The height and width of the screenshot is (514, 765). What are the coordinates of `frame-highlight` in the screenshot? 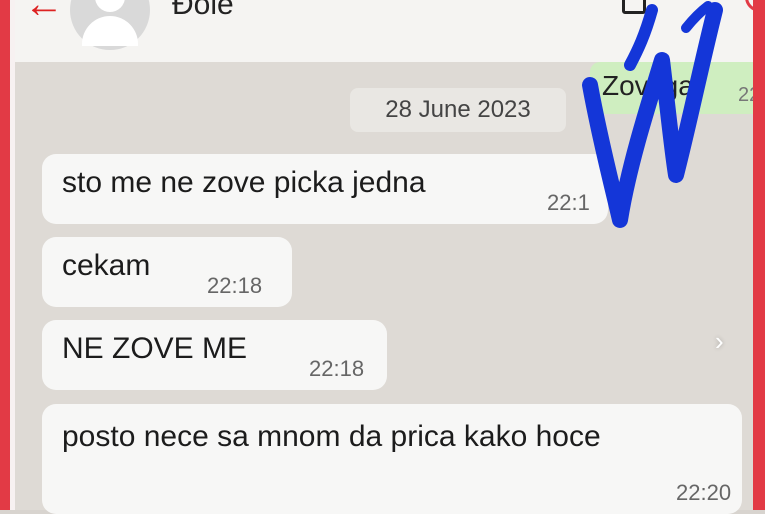 It's located at (12, 255).